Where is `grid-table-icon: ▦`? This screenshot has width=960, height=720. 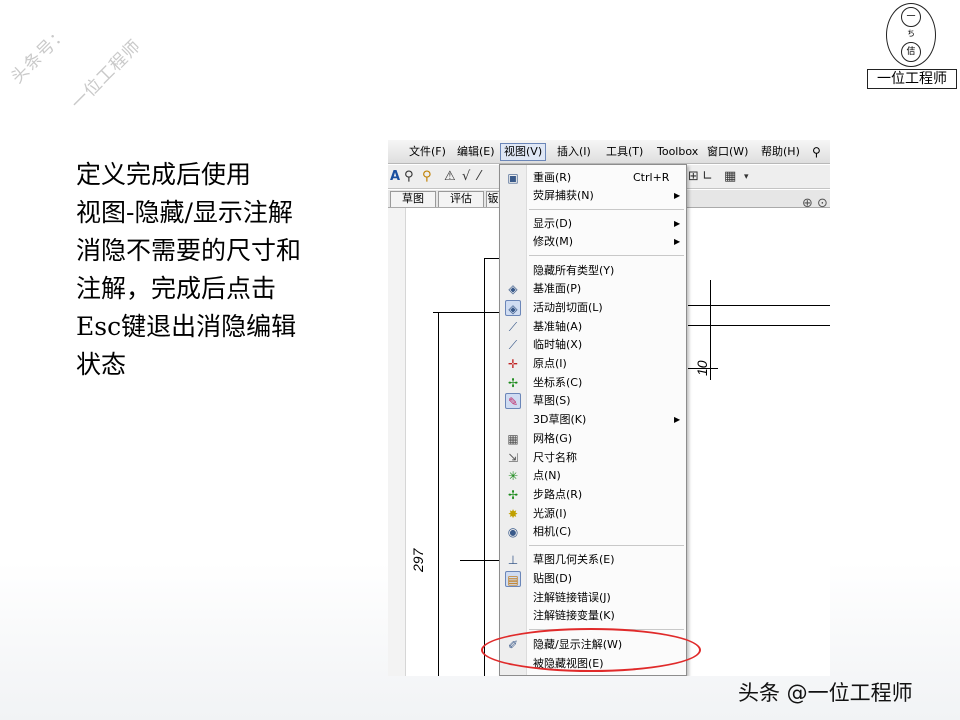
grid-table-icon: ▦ is located at coordinates (730, 177).